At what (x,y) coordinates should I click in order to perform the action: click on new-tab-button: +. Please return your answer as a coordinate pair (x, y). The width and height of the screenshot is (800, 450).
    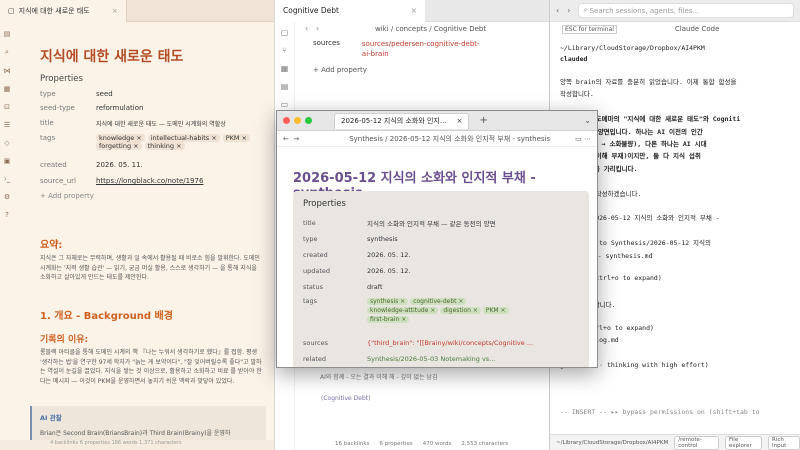
    Looking at the image, I should click on (483, 120).